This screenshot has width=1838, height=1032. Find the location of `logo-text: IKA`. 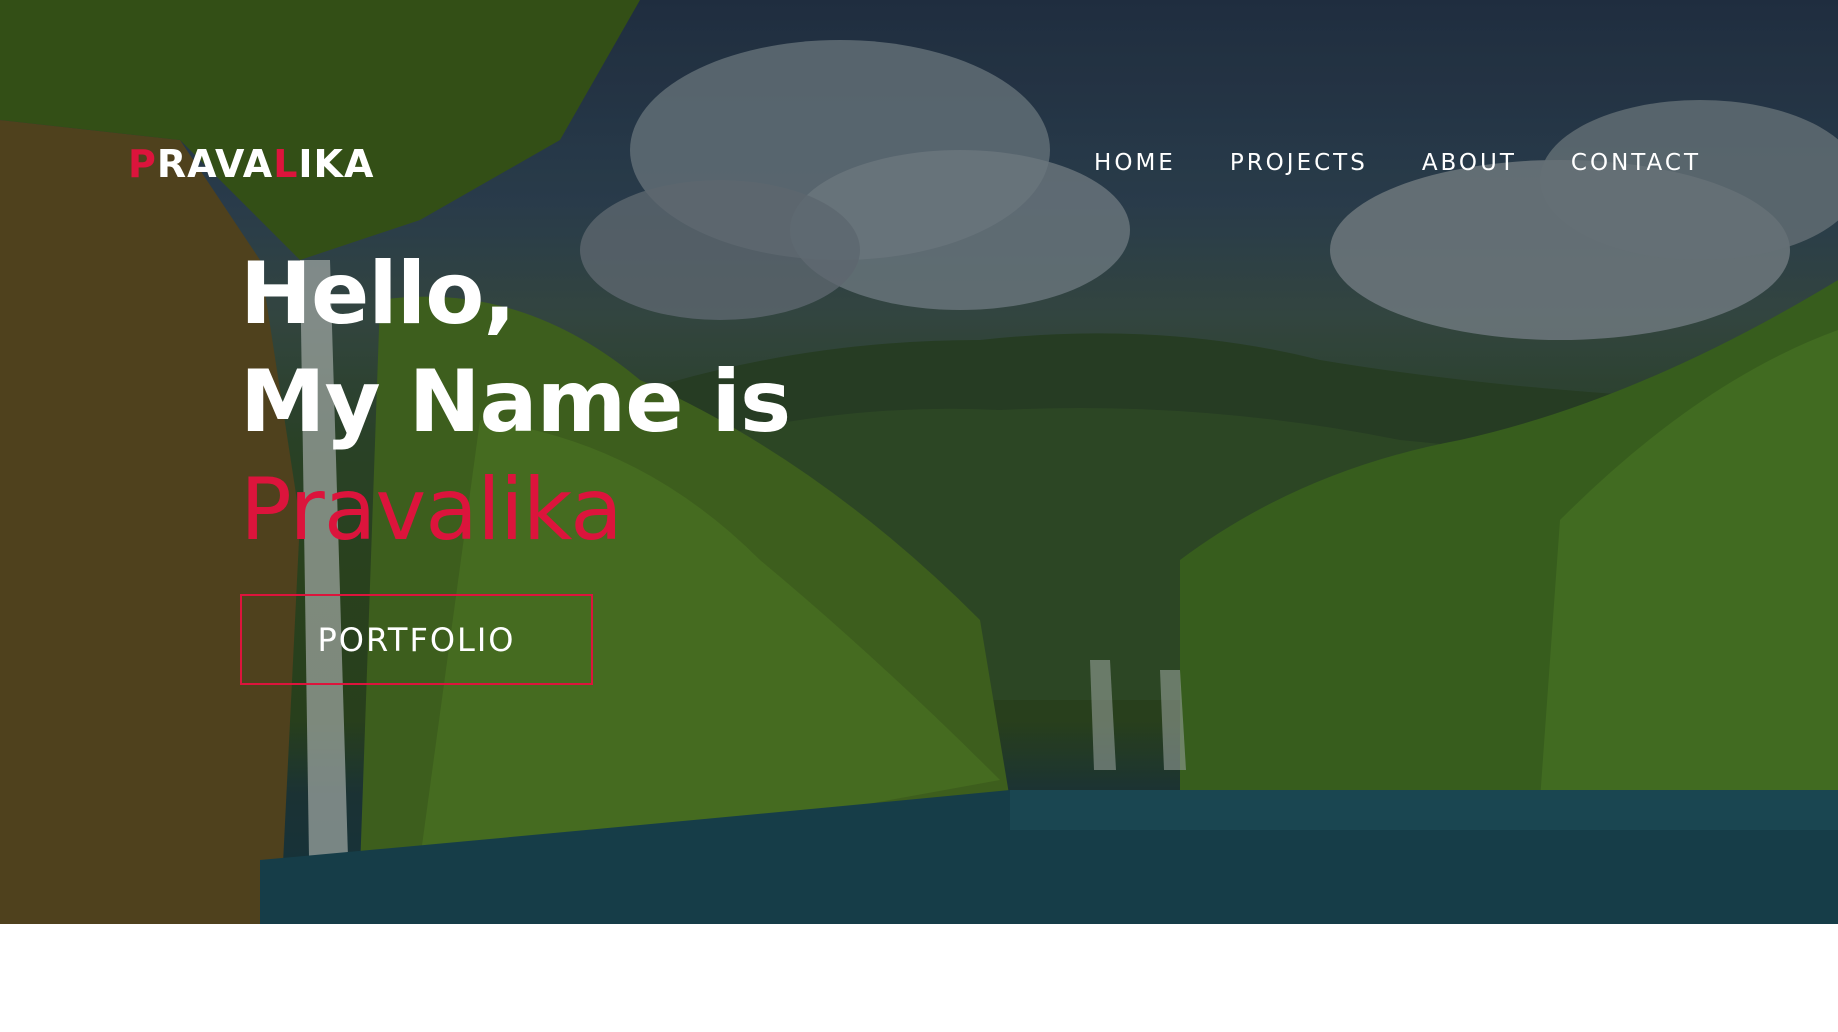

logo-text: IKA is located at coordinates (336, 164).